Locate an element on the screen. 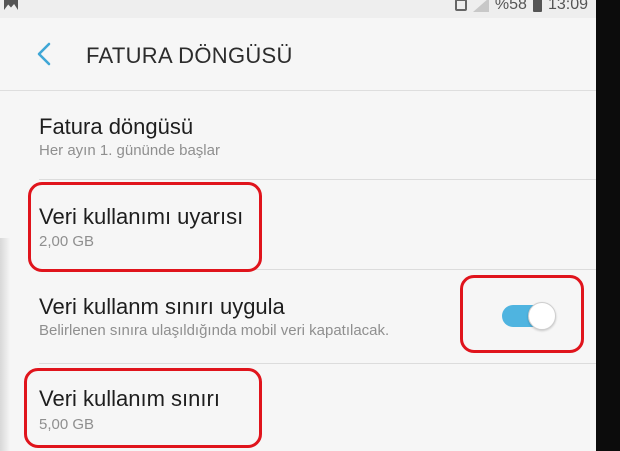 The height and width of the screenshot is (451, 620). billing-cycle-subtitle: Her ayın 1. gününde başlar is located at coordinates (129, 150).